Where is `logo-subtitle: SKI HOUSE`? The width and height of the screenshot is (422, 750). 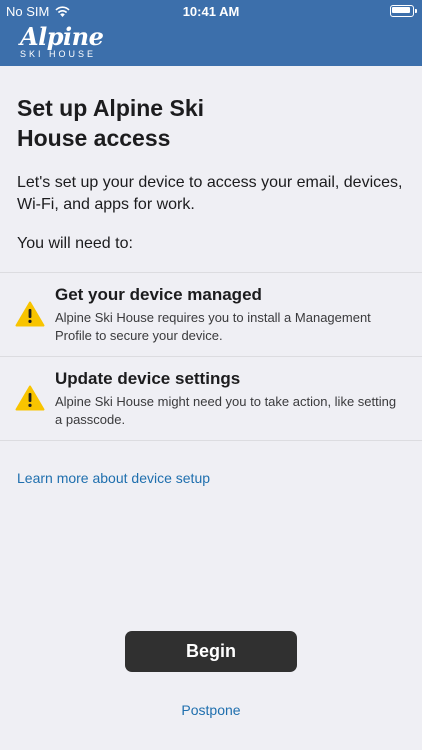
logo-subtitle: SKI HOUSE is located at coordinates (58, 54).